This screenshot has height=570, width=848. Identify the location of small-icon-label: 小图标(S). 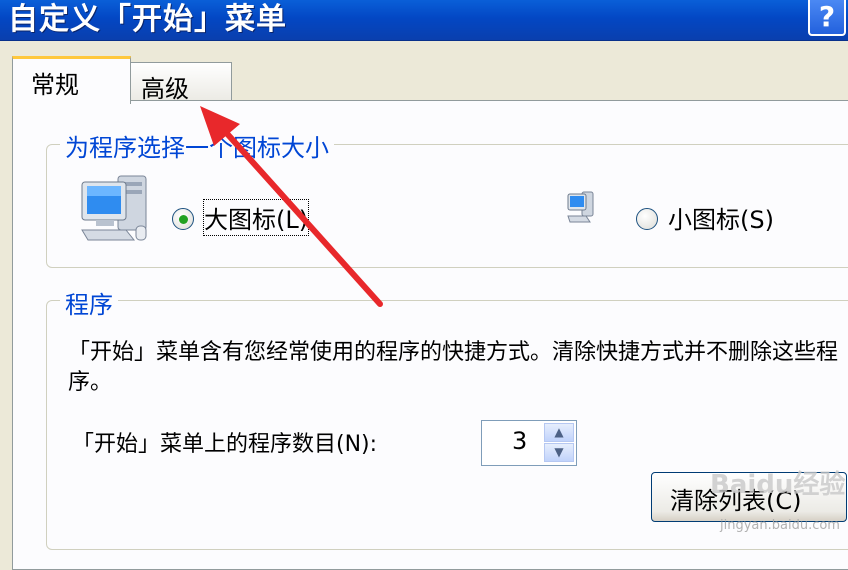
(721, 217).